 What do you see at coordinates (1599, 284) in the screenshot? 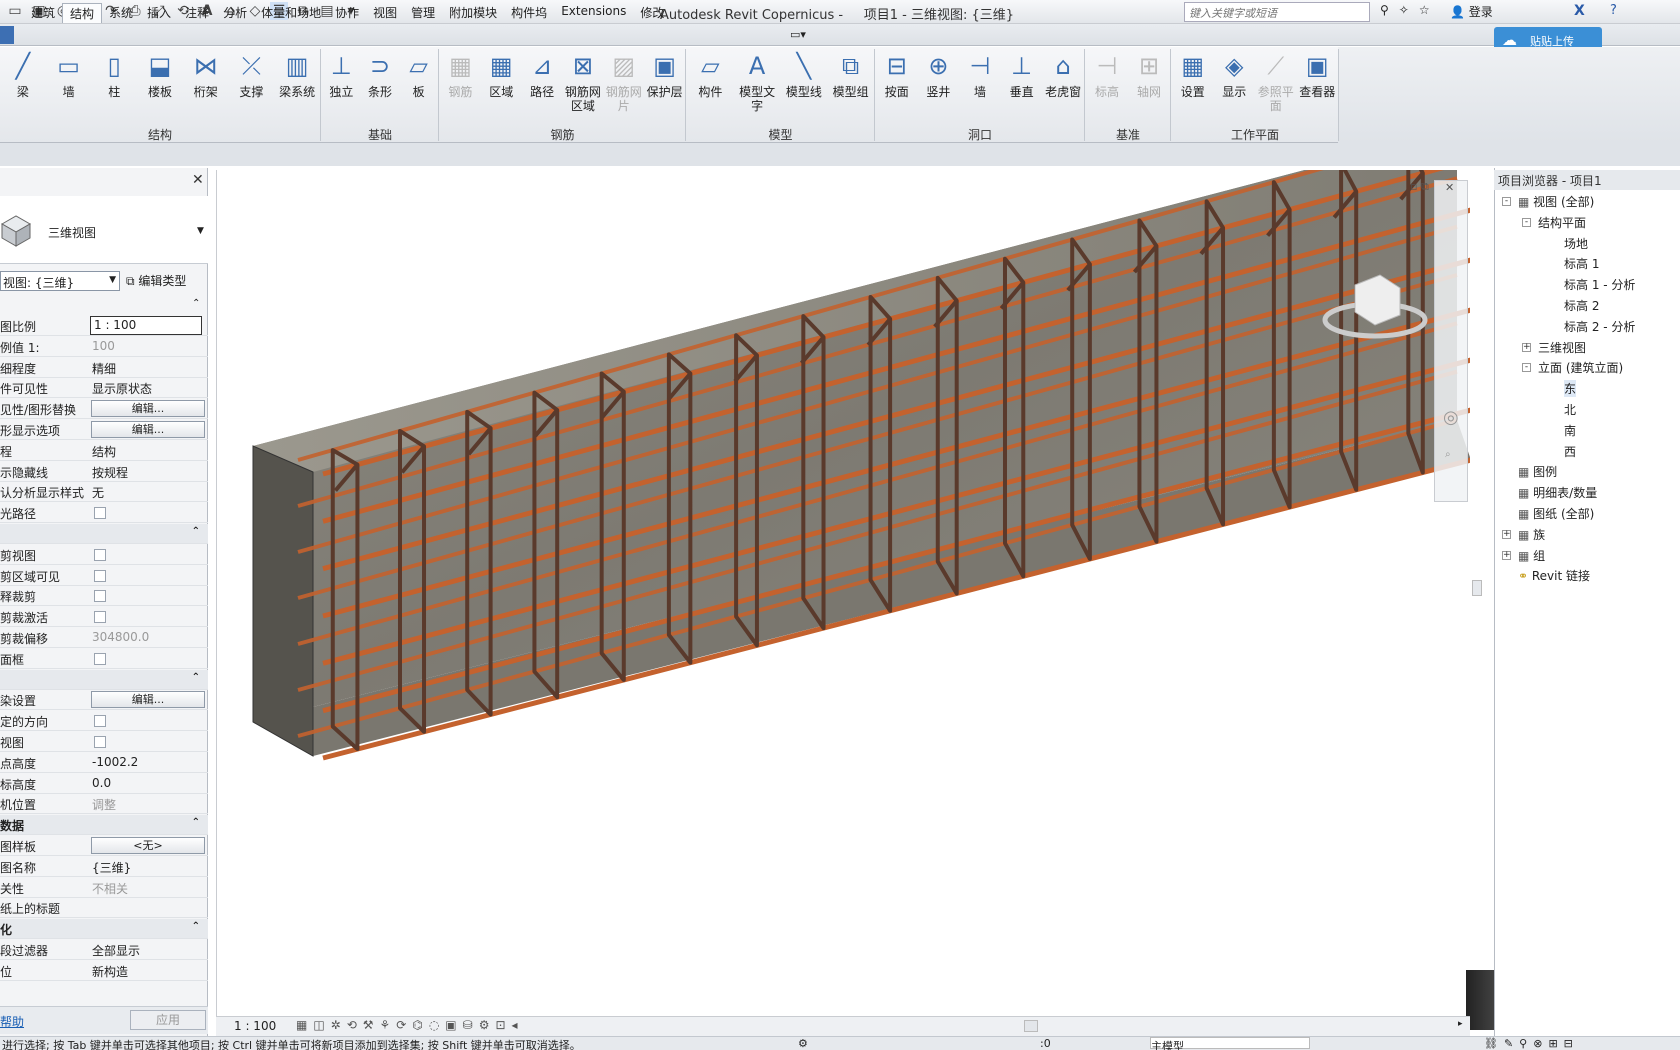
I see `browser-node: 标高 1 - 分析` at bounding box center [1599, 284].